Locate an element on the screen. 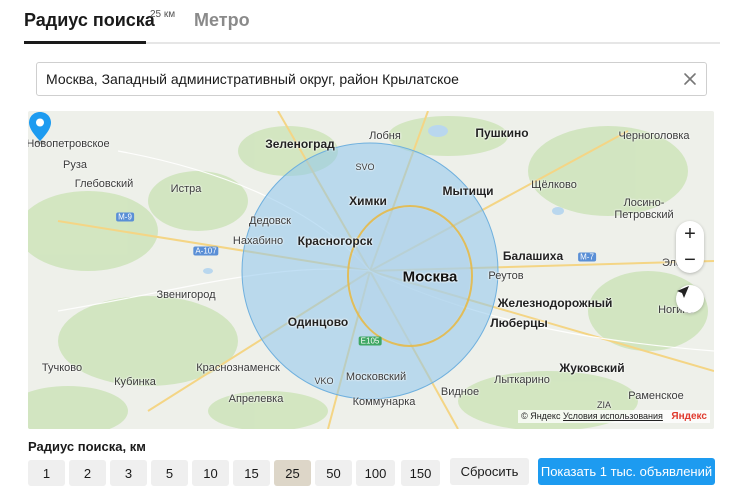 The width and height of the screenshot is (740, 500). map-copyright: © Яндекс Условия использования Яндекс is located at coordinates (614, 416).